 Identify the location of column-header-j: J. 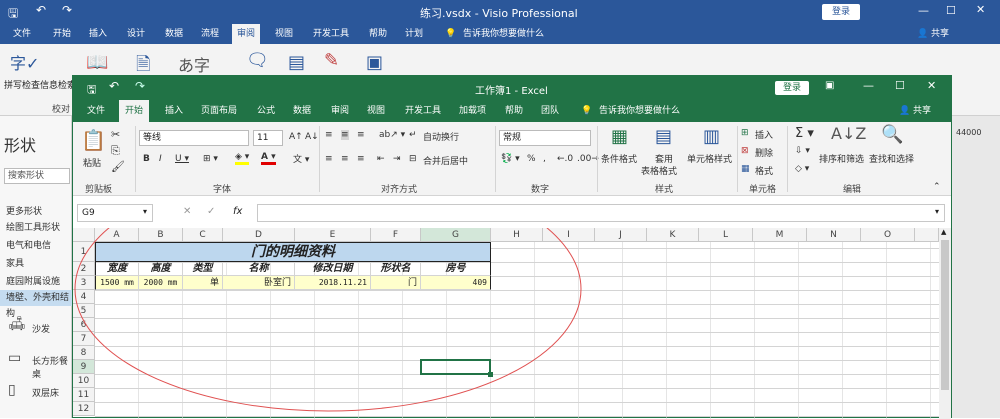
(621, 235).